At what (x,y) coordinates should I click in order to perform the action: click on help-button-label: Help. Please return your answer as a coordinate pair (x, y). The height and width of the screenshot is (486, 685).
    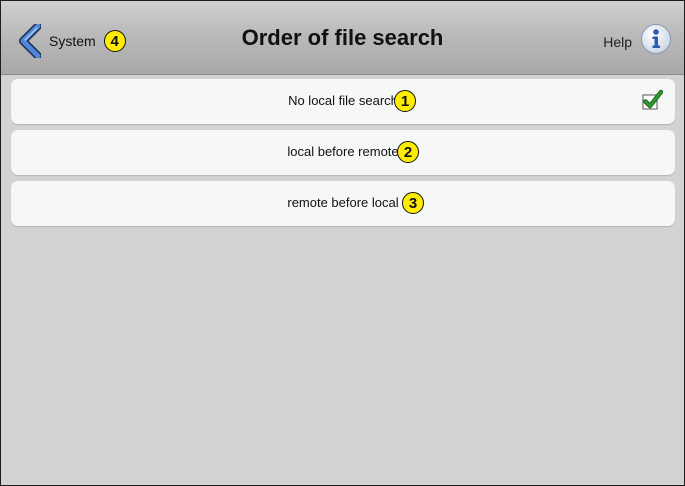
    Looking at the image, I should click on (617, 42).